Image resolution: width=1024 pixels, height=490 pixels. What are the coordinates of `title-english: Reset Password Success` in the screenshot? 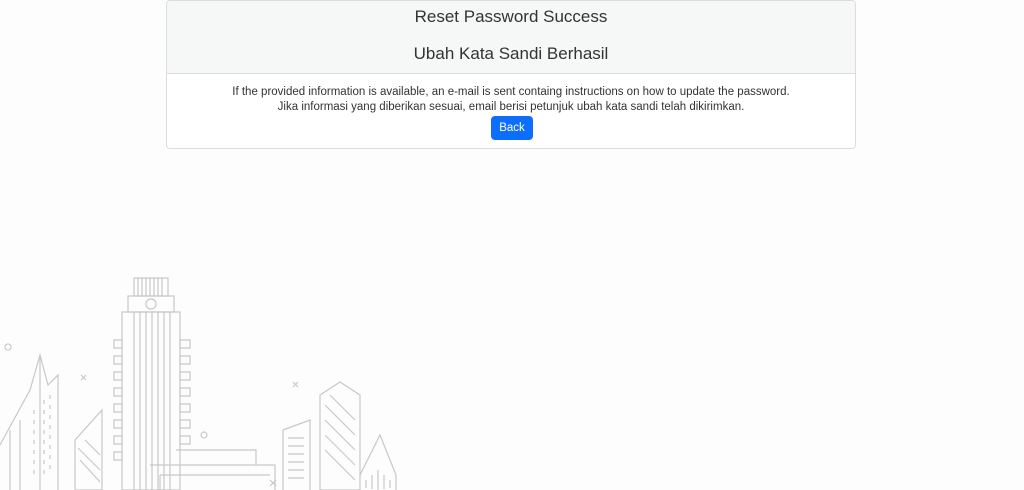 It's located at (511, 16).